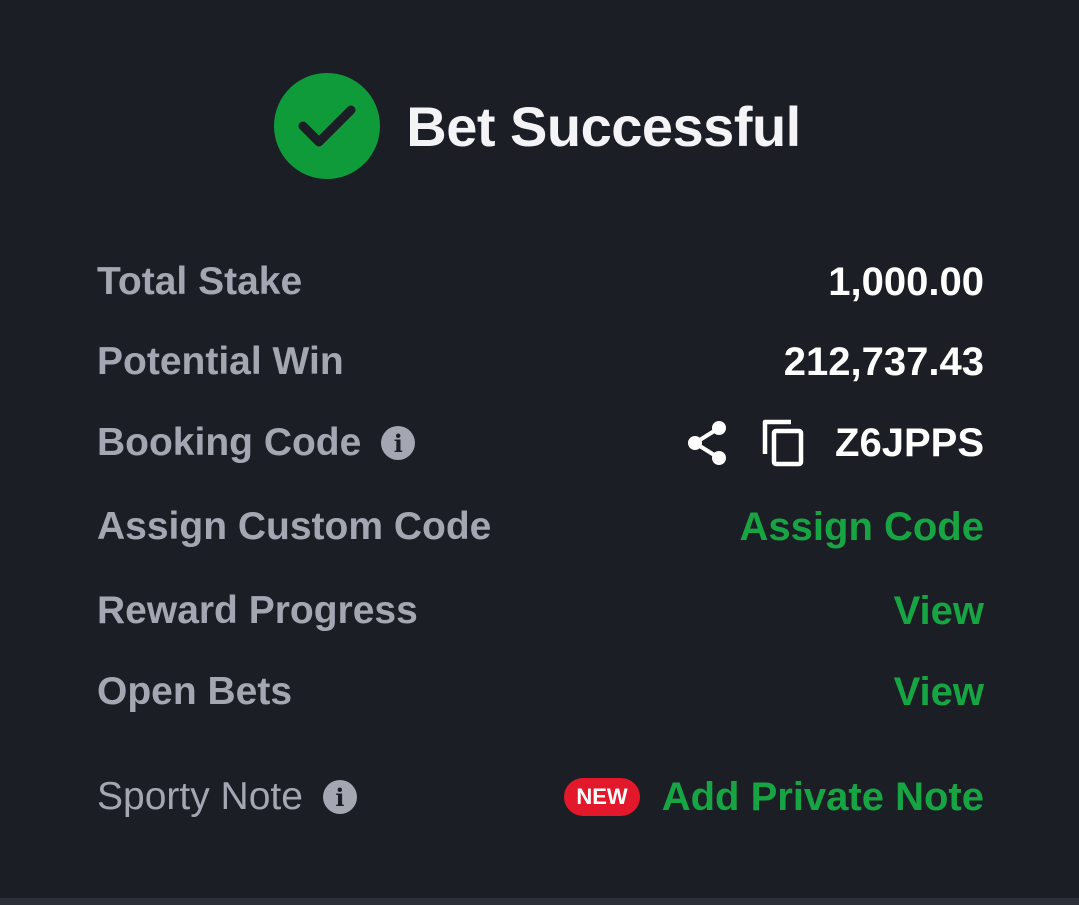 Image resolution: width=1079 pixels, height=905 pixels. I want to click on copy-icon, so click(783, 443).